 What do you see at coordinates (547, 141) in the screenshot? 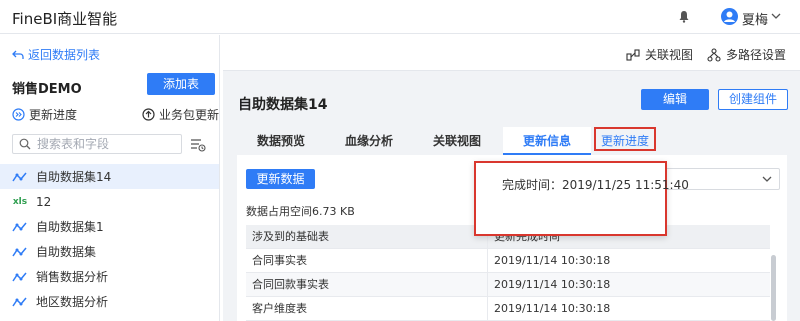
I see `tab-update-info: 更新信息` at bounding box center [547, 141].